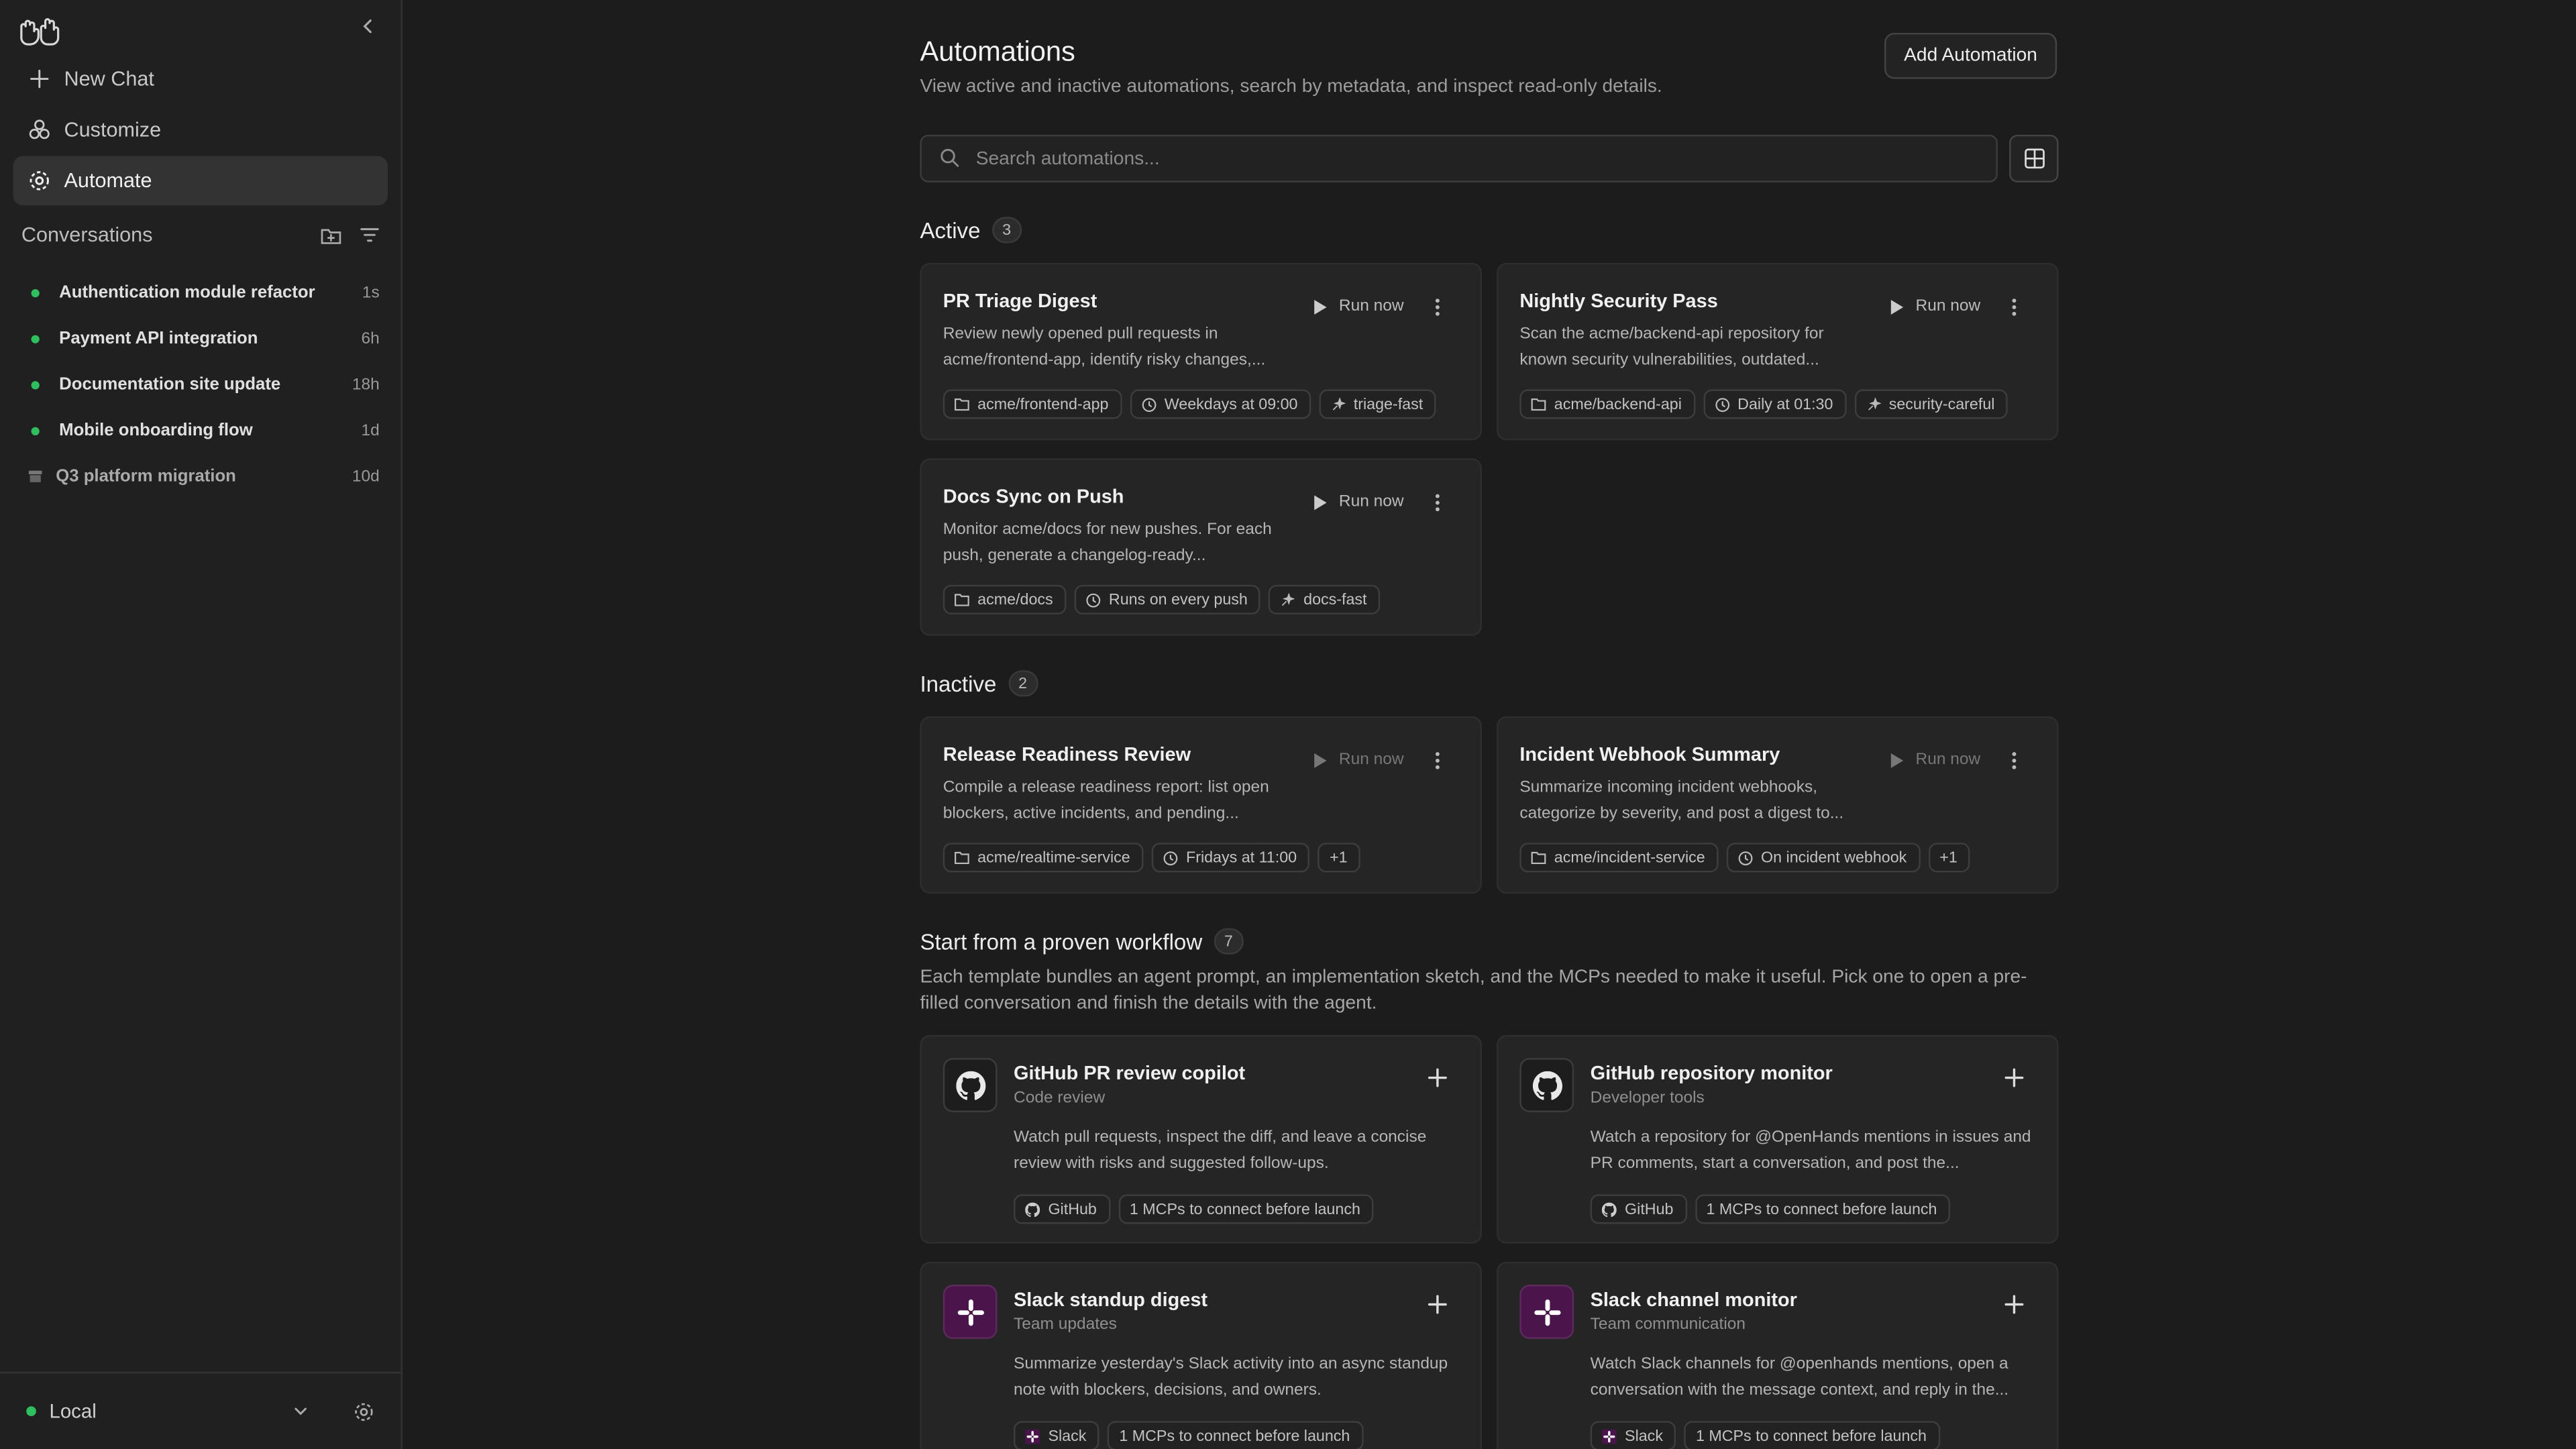  I want to click on openhands-logo-icon, so click(39, 29).